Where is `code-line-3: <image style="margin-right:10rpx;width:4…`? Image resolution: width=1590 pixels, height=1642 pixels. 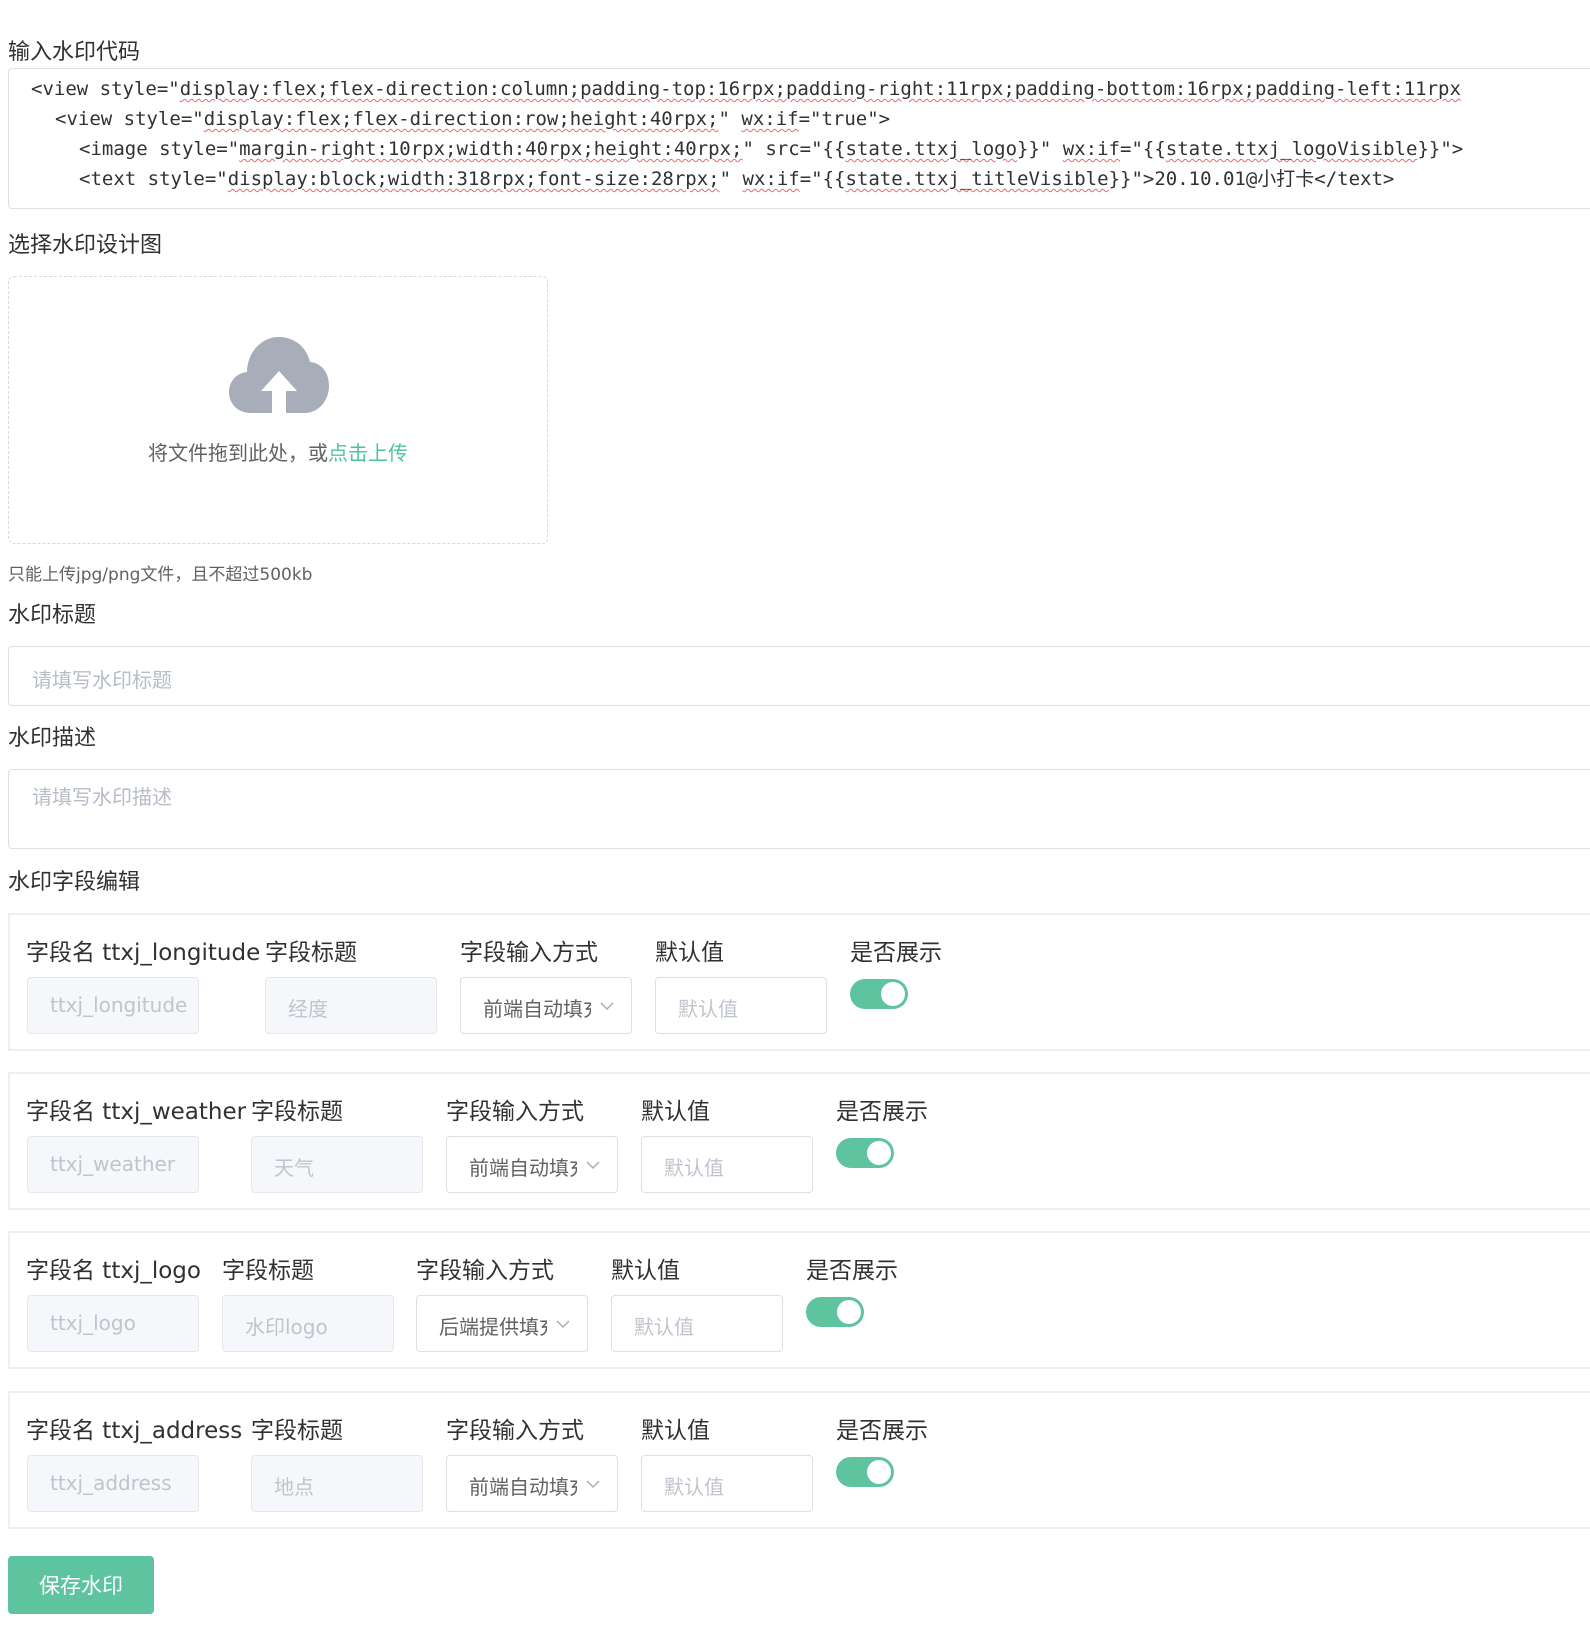
code-line-3: <image style="margin-right:10rpx;width:4… is located at coordinates (771, 149).